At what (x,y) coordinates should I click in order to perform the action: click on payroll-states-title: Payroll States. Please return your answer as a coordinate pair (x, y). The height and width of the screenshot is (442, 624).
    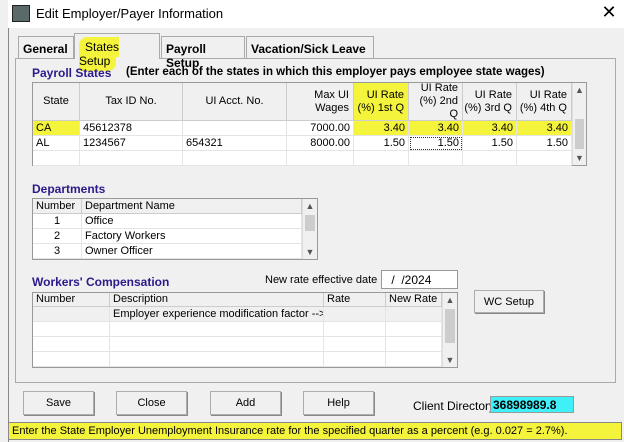
    Looking at the image, I should click on (72, 73).